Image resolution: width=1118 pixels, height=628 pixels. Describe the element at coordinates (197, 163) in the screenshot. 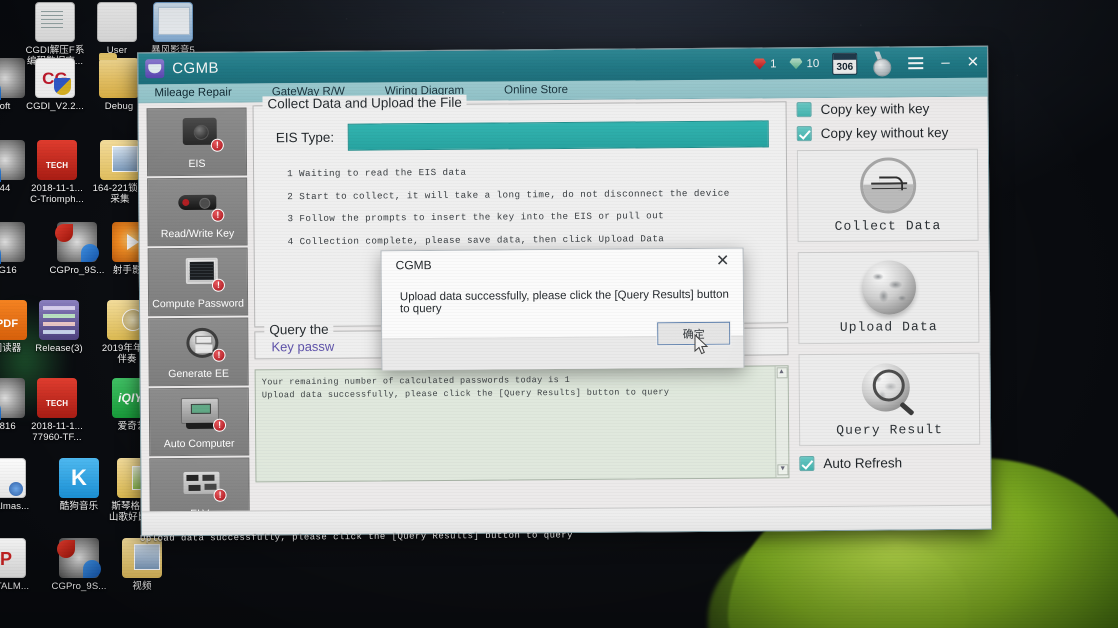

I see `sidebar-item-label: EIS` at that location.